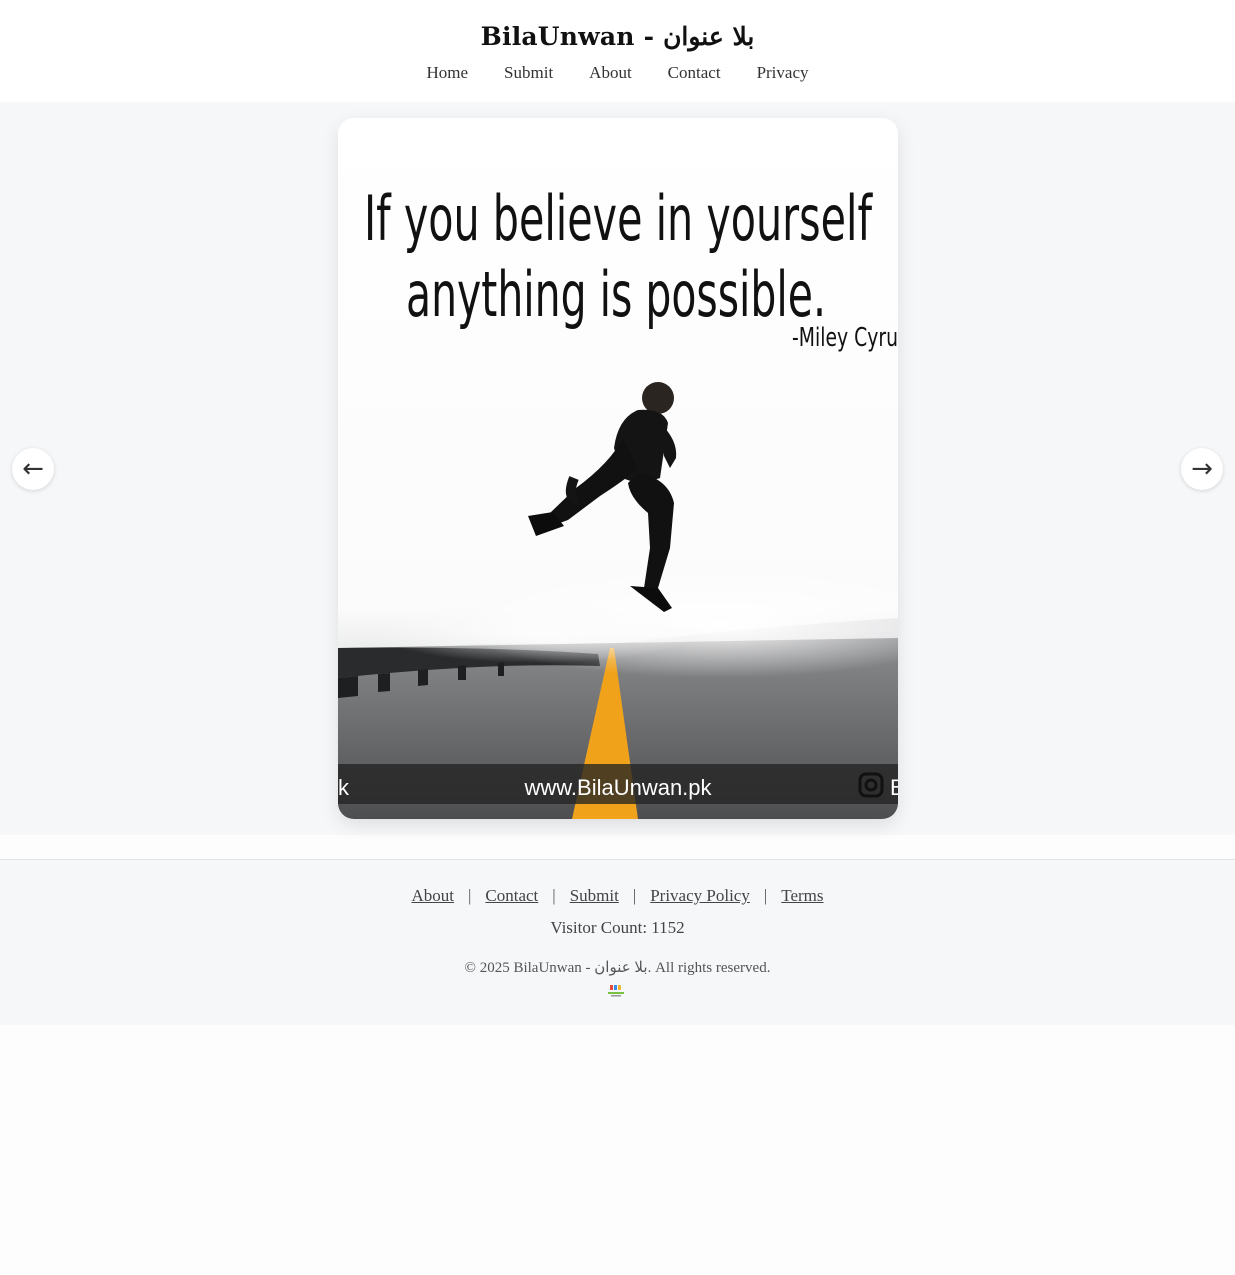  I want to click on quote-line-1: If you believe in yourself, so click(618, 218).